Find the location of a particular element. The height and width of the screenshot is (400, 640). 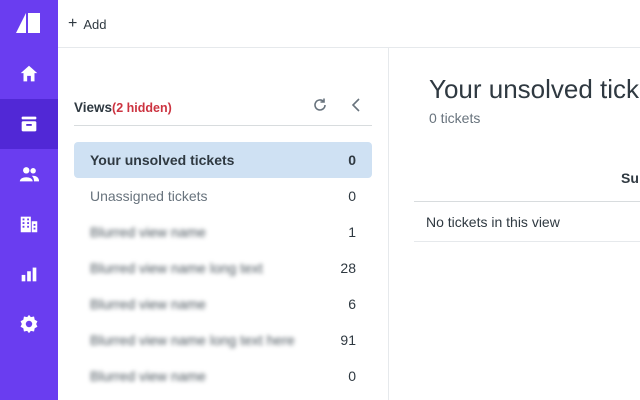

nav-home is located at coordinates (29, 74).